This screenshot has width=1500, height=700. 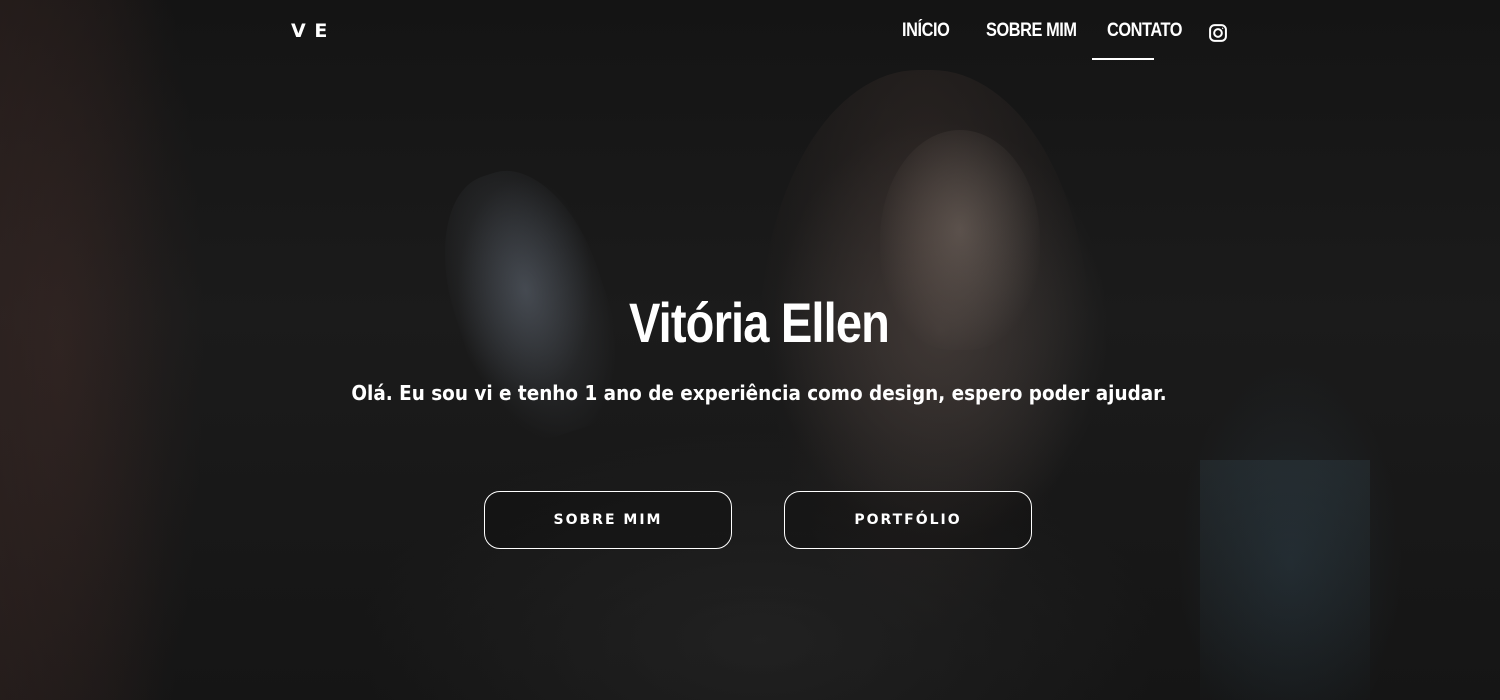 What do you see at coordinates (750, 33) in the screenshot?
I see `top-navigation: V E INÍCIO SOBRE MIM CONTATO` at bounding box center [750, 33].